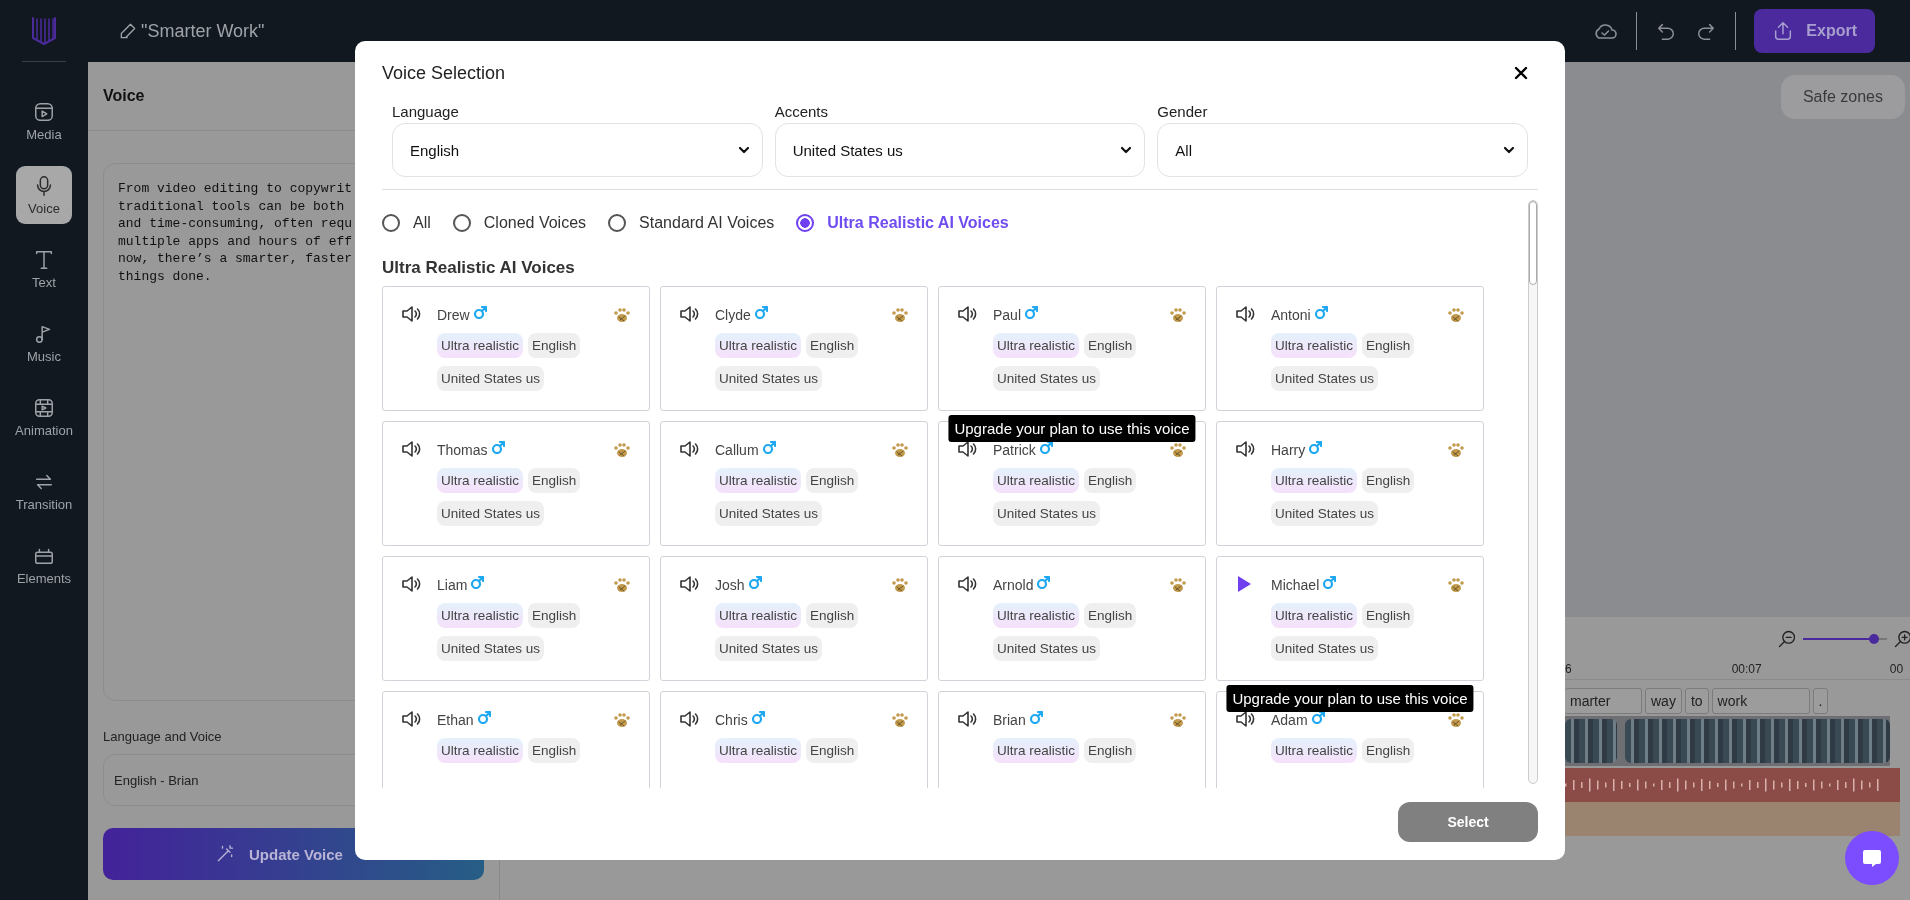  What do you see at coordinates (1009, 720) in the screenshot?
I see `voice-name: Brian` at bounding box center [1009, 720].